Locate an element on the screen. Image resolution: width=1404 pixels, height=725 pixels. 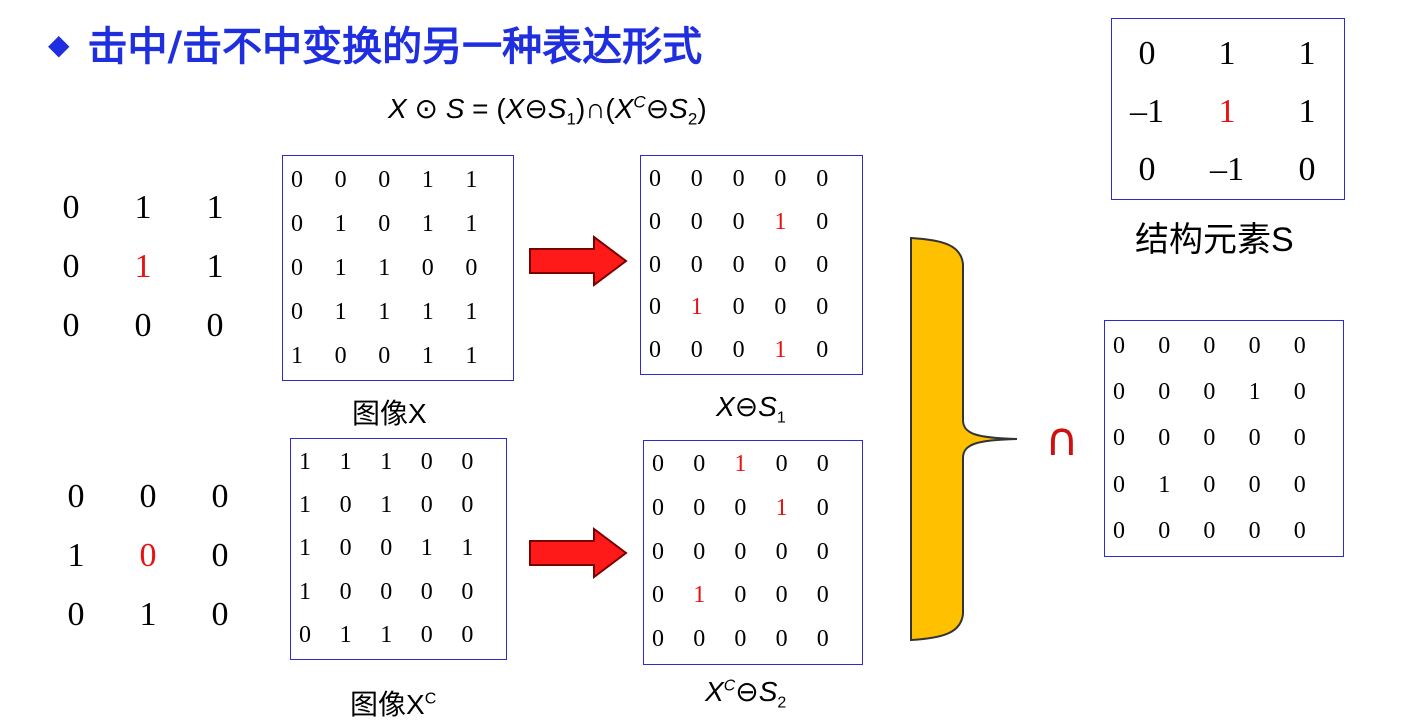
result-matrix: 0 0 0 0 0 0 0 0 1 0 0 0 0 0 0 0 1 0 0 0 0 0 0 0 0 is located at coordinates (1224, 438).